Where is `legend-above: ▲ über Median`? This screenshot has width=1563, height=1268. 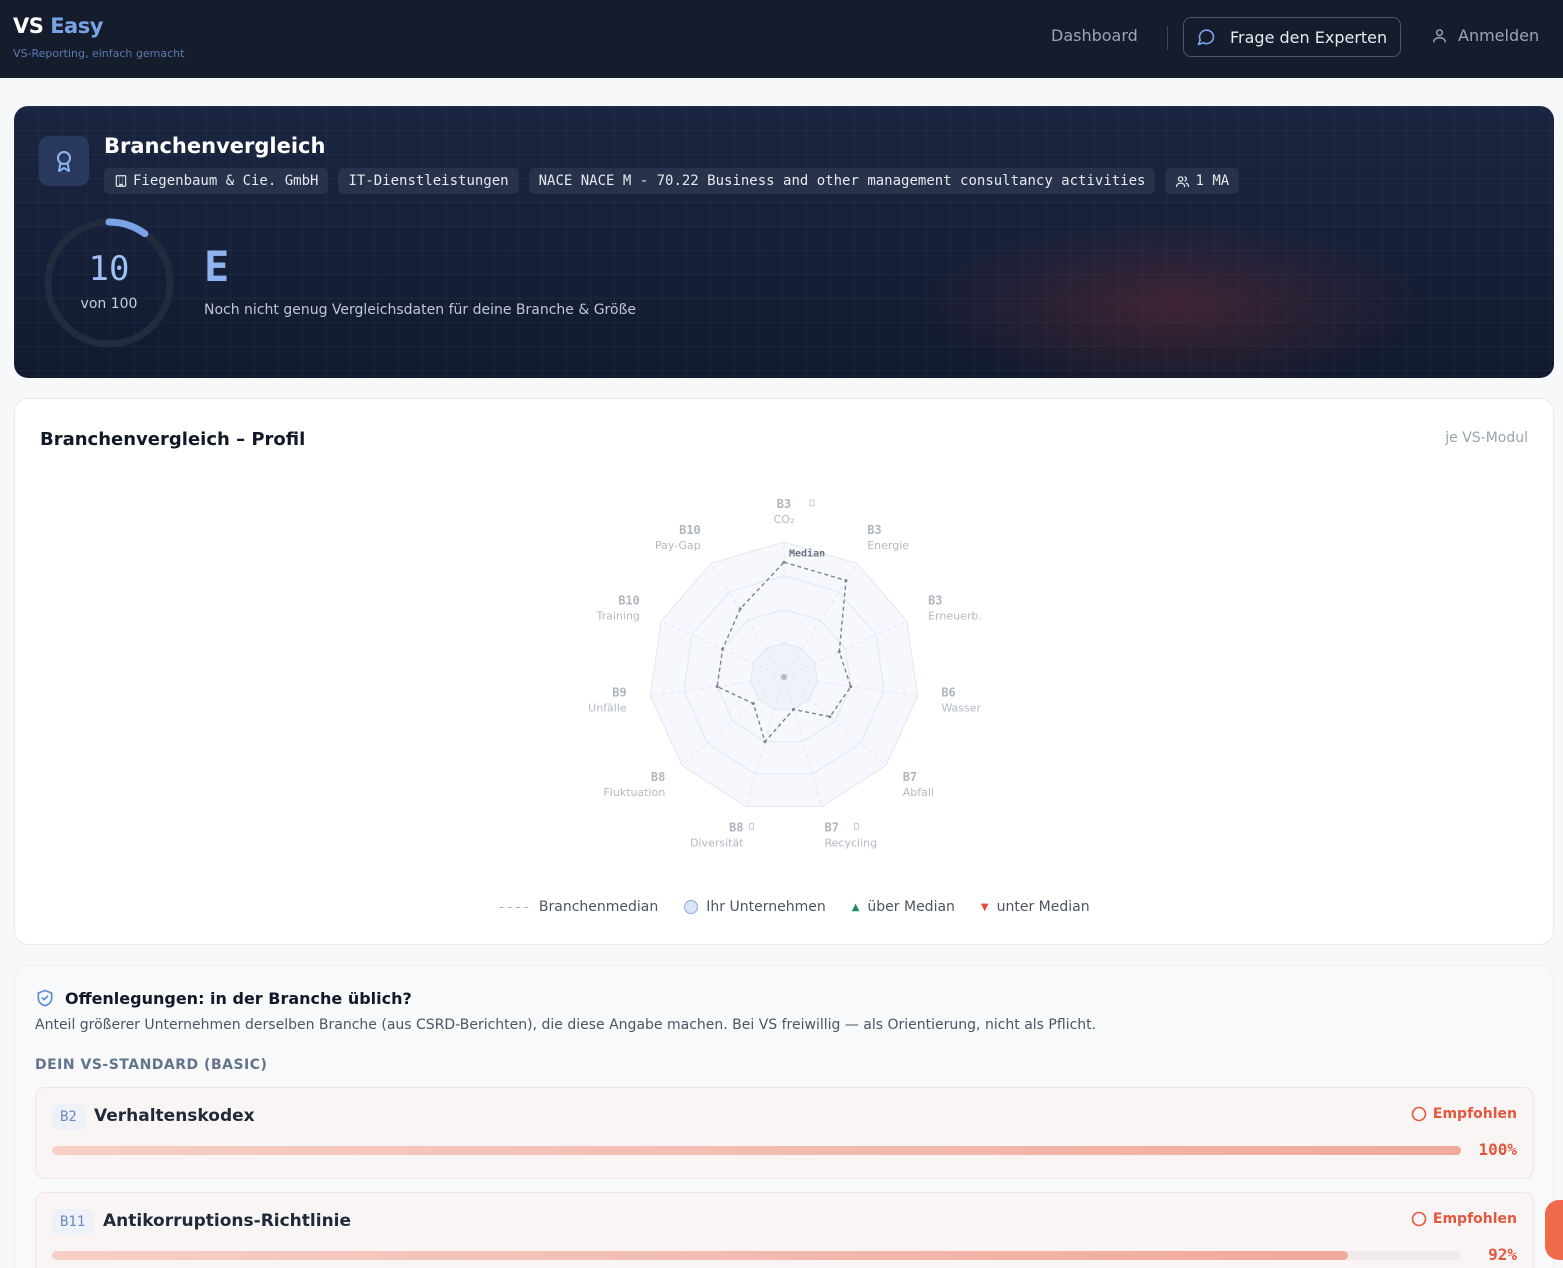
legend-above: ▲ über Median is located at coordinates (903, 907).